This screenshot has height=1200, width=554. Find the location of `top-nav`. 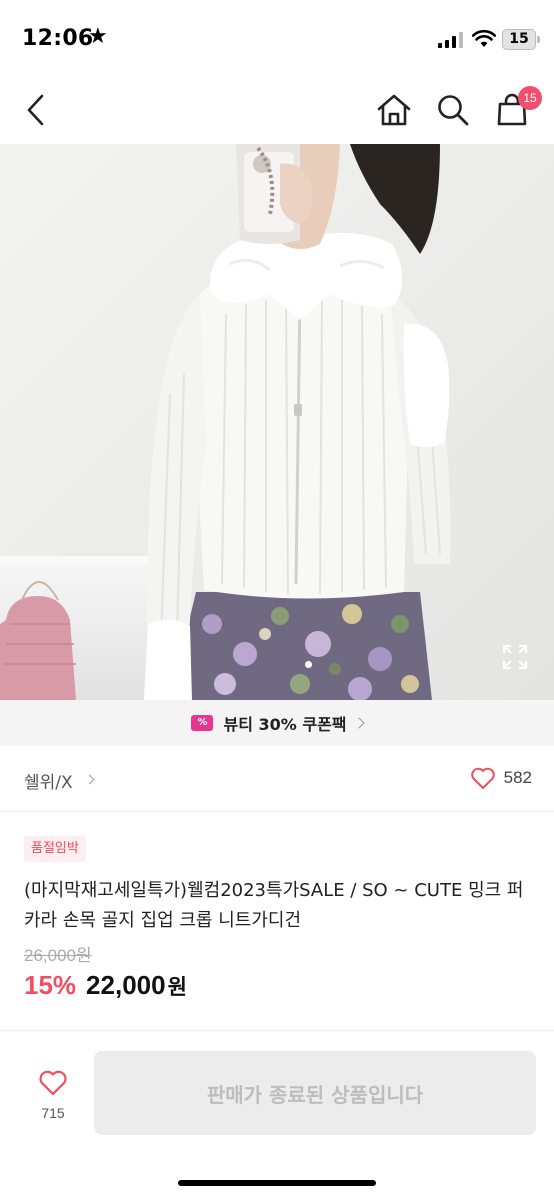

top-nav is located at coordinates (277, 112).